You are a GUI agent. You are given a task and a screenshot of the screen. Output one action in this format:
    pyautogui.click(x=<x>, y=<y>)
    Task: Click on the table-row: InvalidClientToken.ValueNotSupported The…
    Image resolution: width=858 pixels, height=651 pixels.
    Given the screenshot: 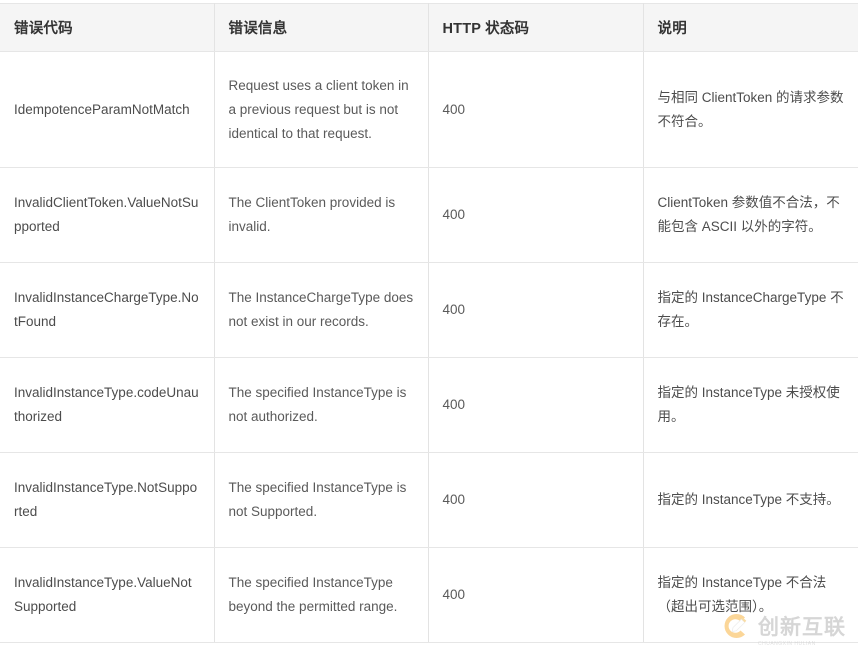 What is the action you would take?
    pyautogui.click(x=429, y=215)
    